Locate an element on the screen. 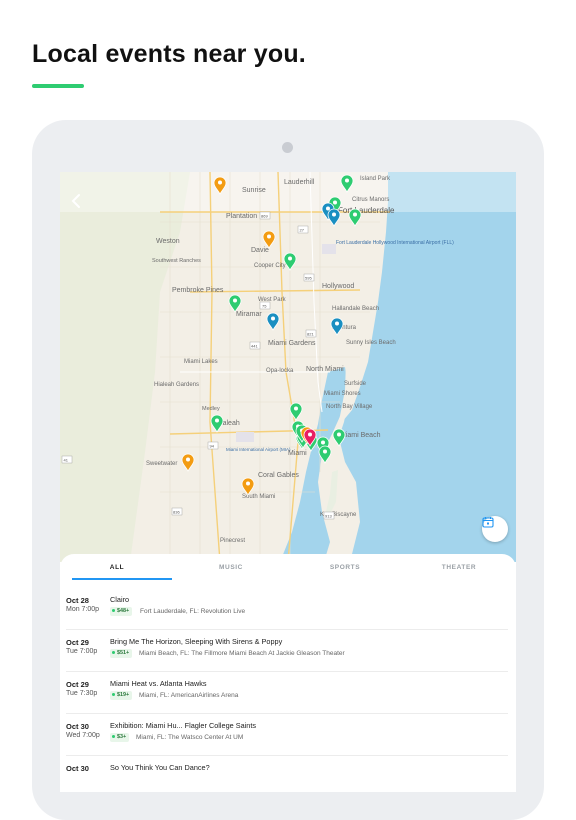 This screenshot has width=576, height=820. map-label: North Bay Village is located at coordinates (349, 407).